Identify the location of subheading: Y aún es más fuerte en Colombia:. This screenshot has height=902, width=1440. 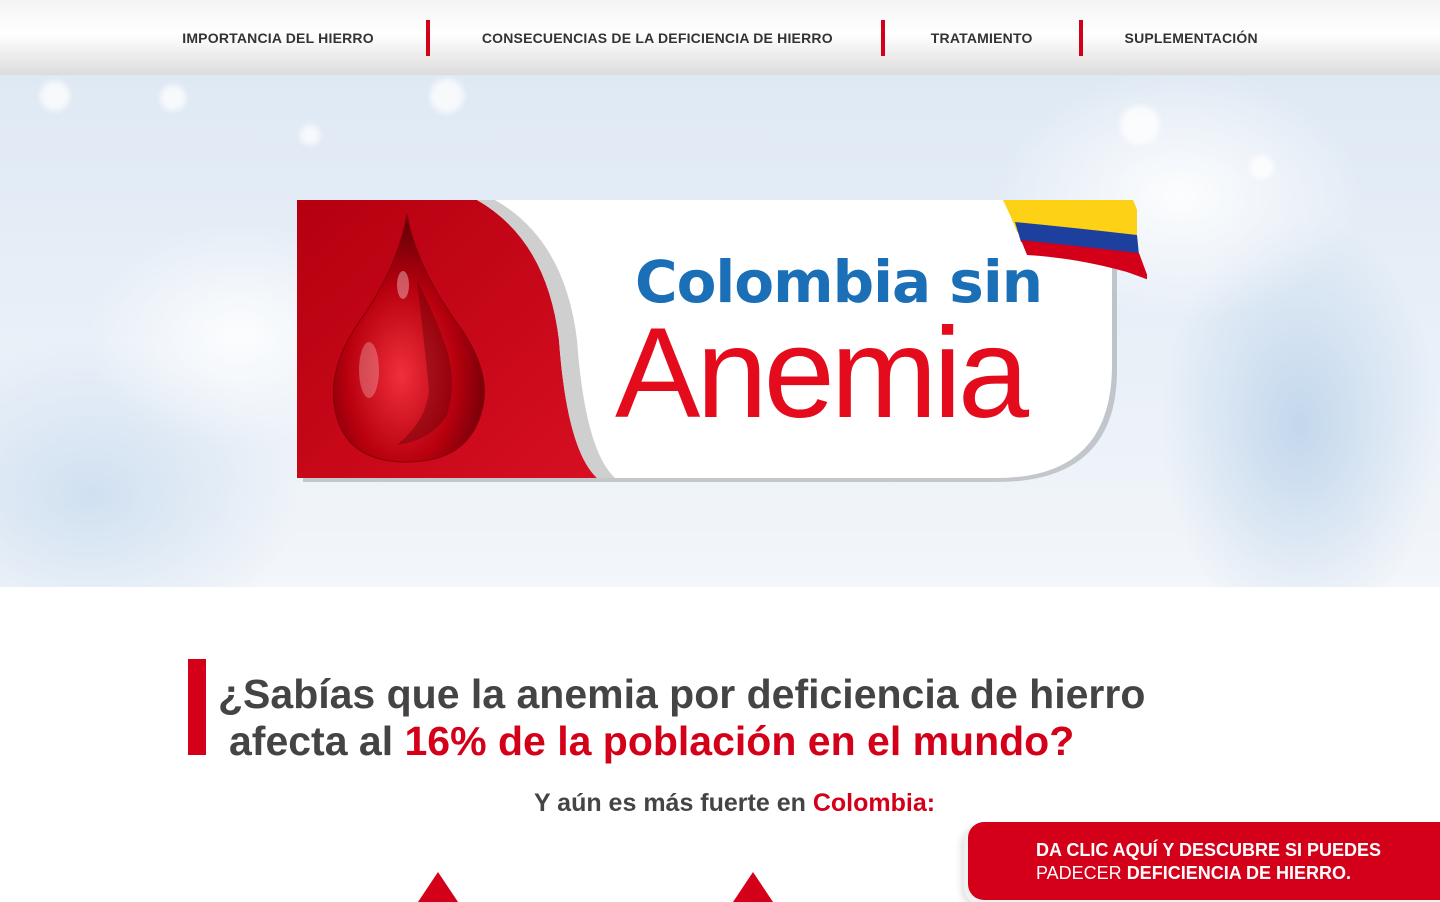
(734, 803).